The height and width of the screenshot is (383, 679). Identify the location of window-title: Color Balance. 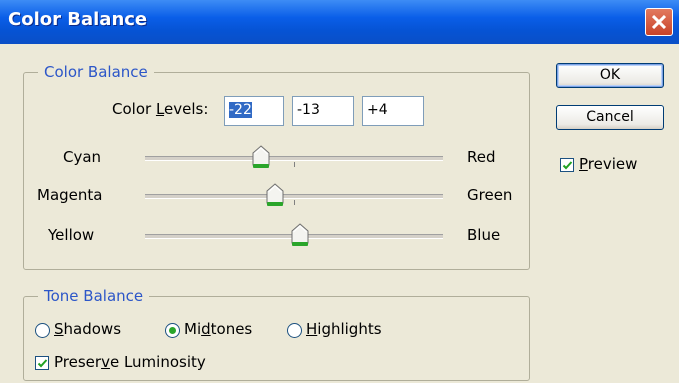
(78, 19).